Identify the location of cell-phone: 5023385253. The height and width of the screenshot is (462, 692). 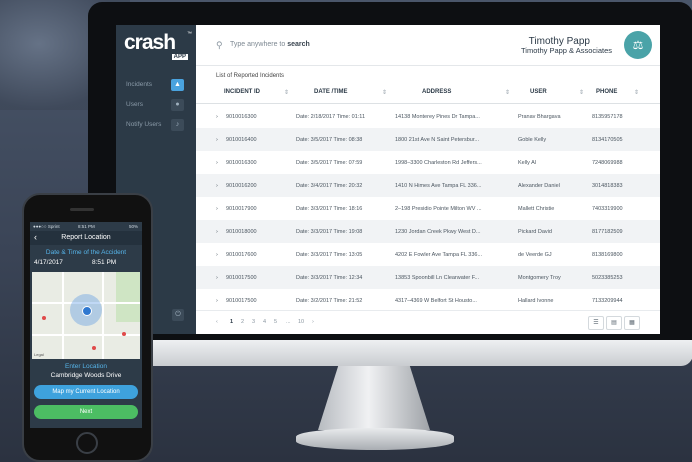
(607, 278).